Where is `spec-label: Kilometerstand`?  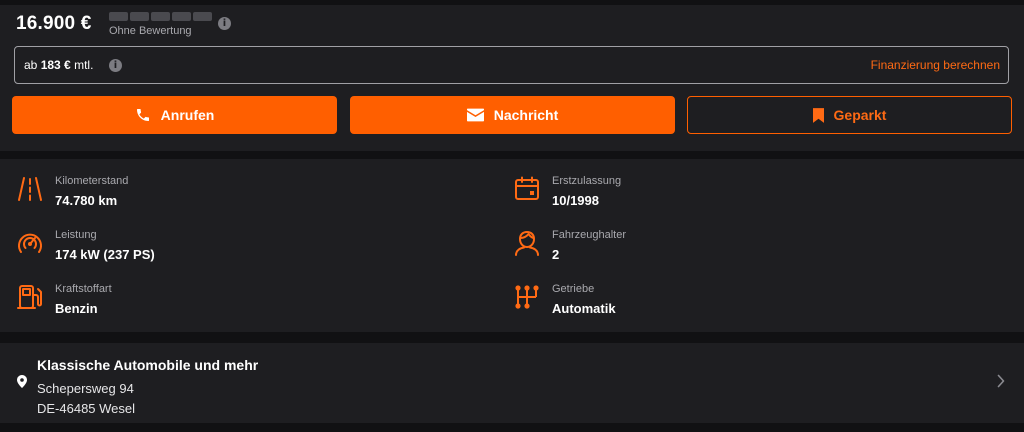
spec-label: Kilometerstand is located at coordinates (92, 181).